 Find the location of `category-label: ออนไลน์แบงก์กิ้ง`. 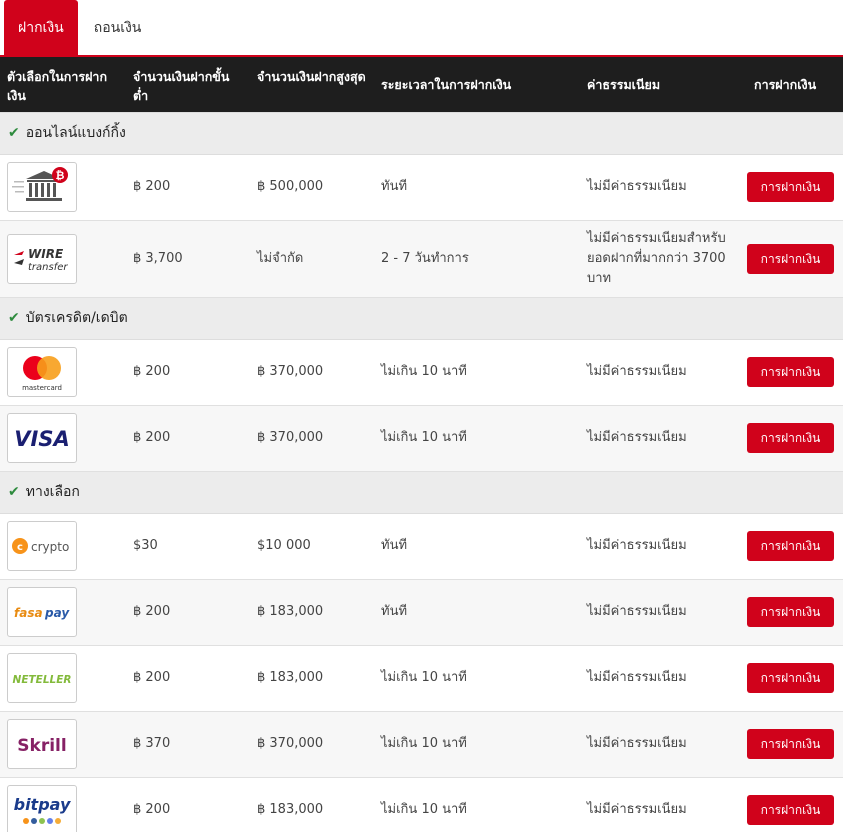

category-label: ออนไลน์แบงก์กิ้ง is located at coordinates (75, 133).